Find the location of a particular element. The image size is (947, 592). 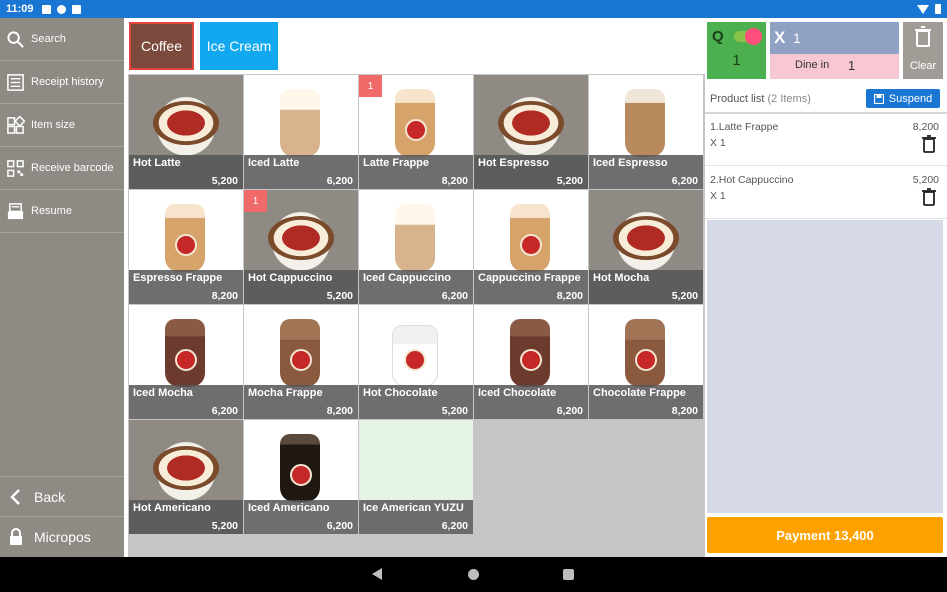

product-name: Mocha Frappe is located at coordinates (285, 393).